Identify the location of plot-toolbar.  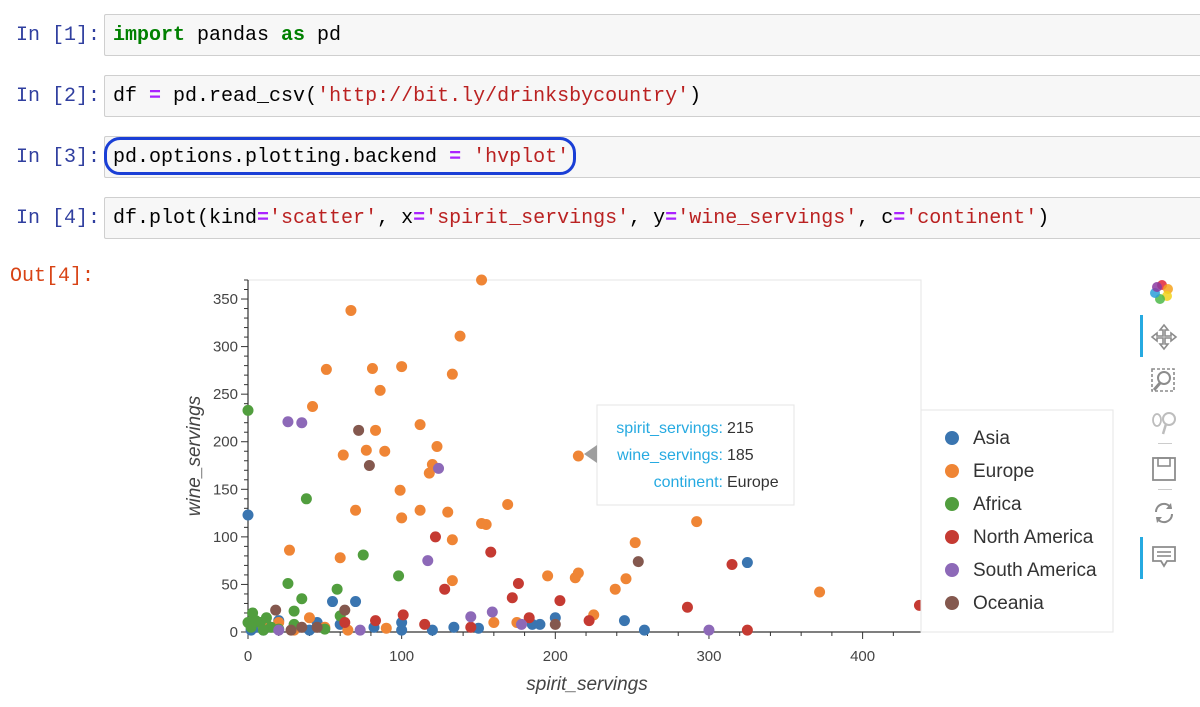
(1162, 430).